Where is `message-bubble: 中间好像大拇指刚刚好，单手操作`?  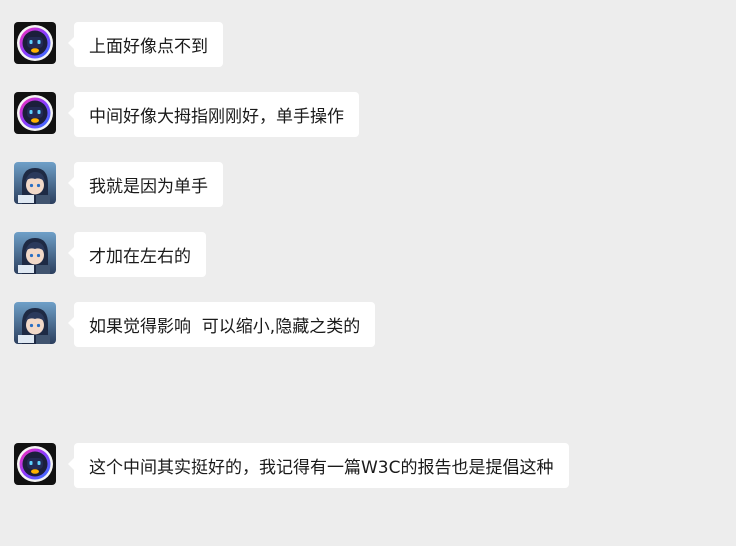 message-bubble: 中间好像大拇指刚刚好，单手操作 is located at coordinates (213, 114).